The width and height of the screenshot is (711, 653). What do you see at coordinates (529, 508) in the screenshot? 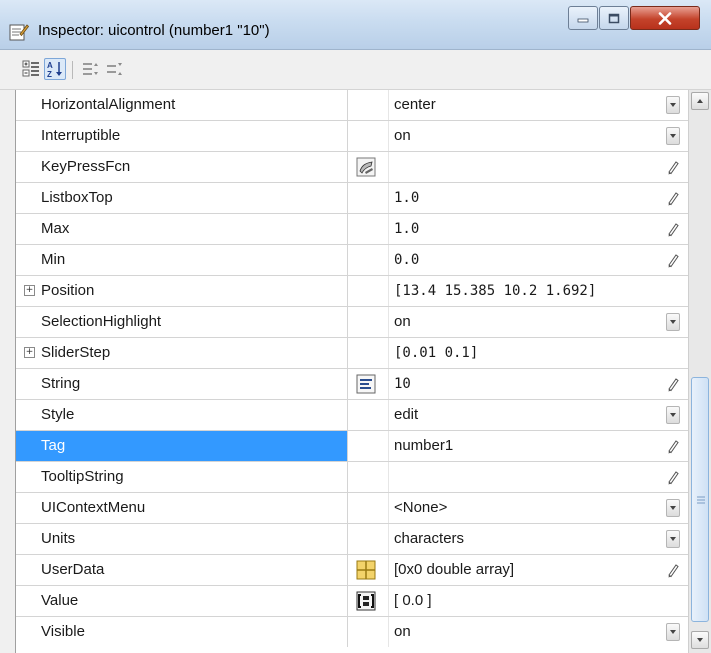
I see `property-value: <None>` at bounding box center [529, 508].